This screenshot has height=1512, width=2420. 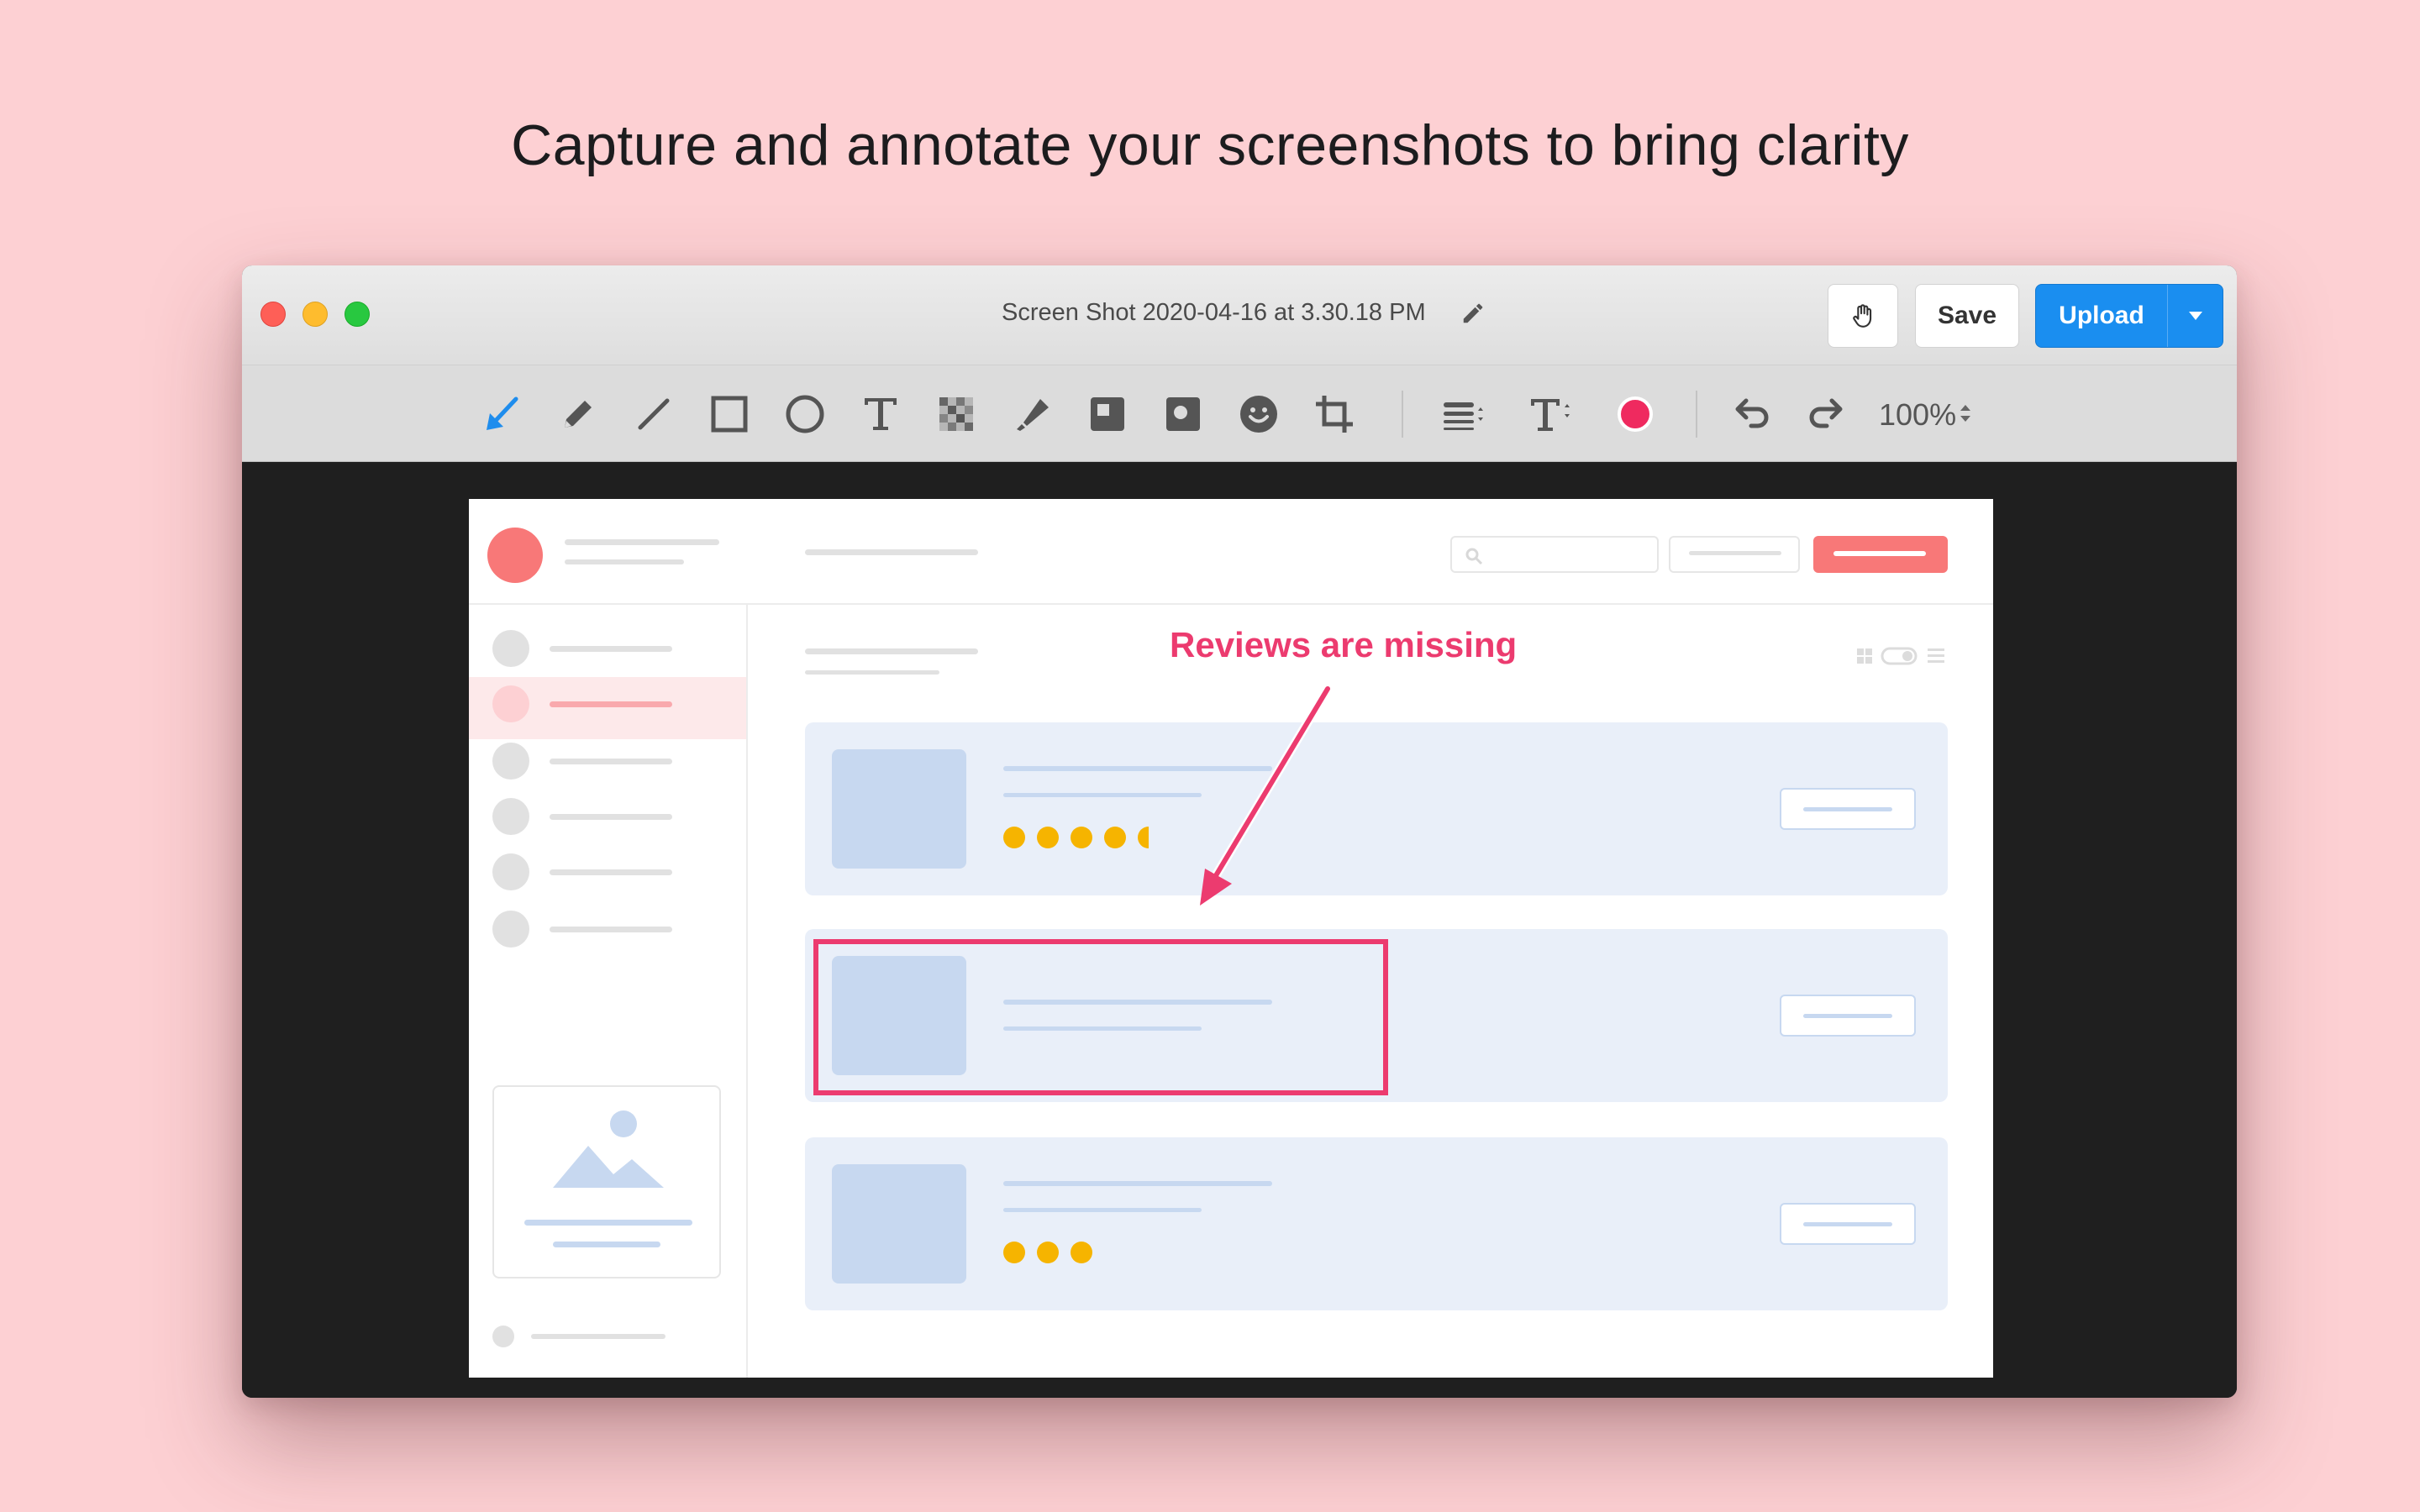 What do you see at coordinates (1474, 556) in the screenshot?
I see `search-icon` at bounding box center [1474, 556].